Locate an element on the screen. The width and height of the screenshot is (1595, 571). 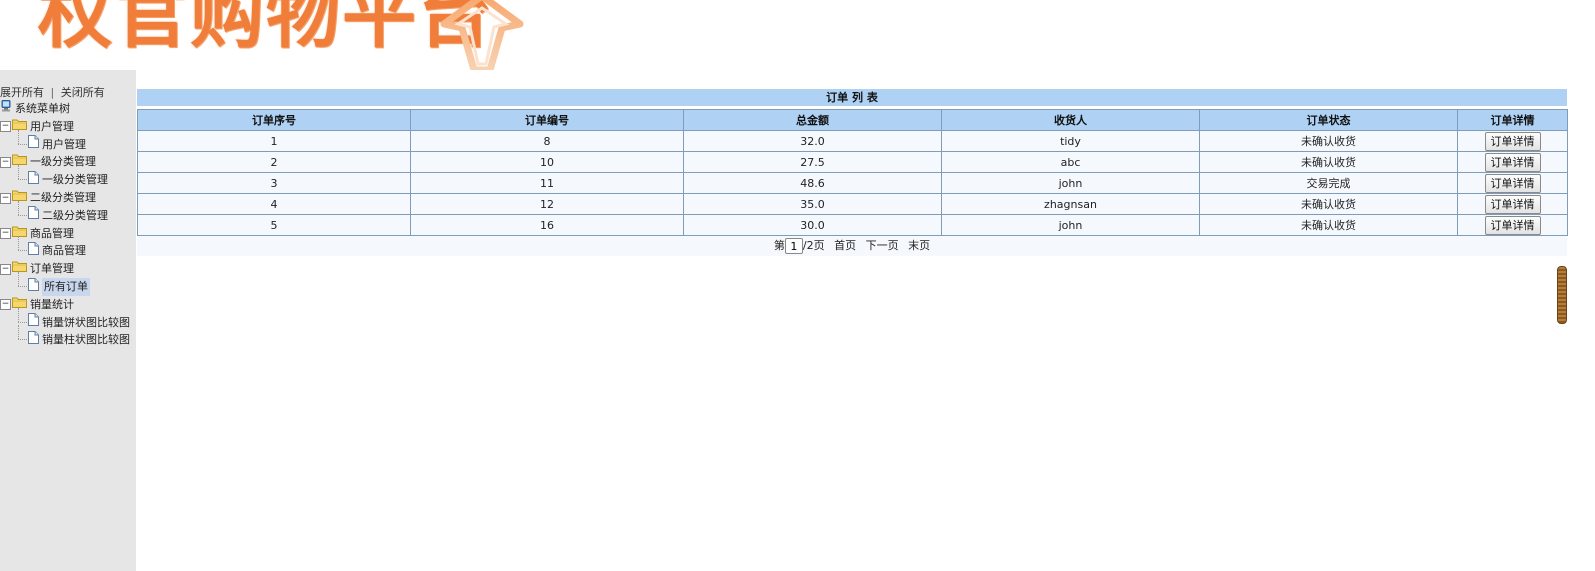
pager-suffix: /2页 is located at coordinates (813, 245).